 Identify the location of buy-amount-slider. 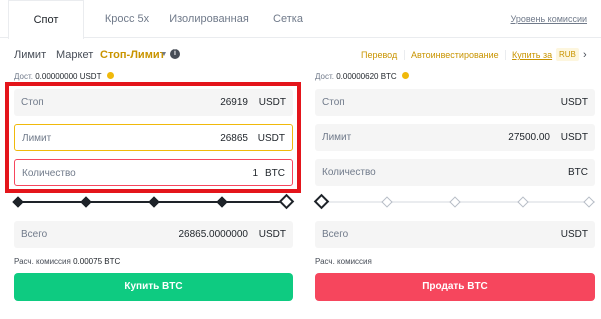
(153, 201).